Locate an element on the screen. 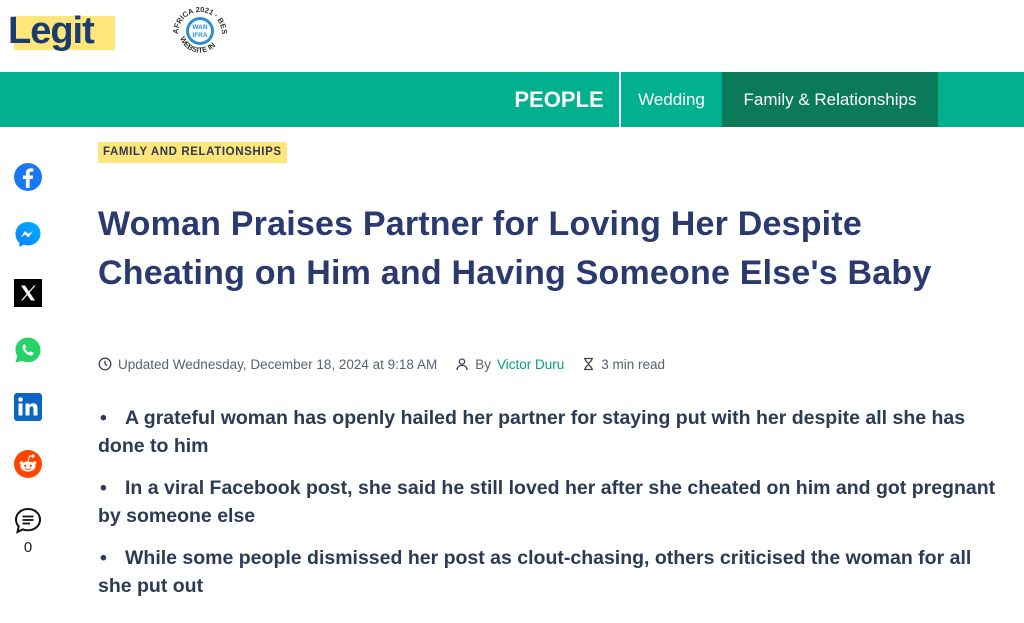  nav-item-wedding: Wedding is located at coordinates (671, 99).